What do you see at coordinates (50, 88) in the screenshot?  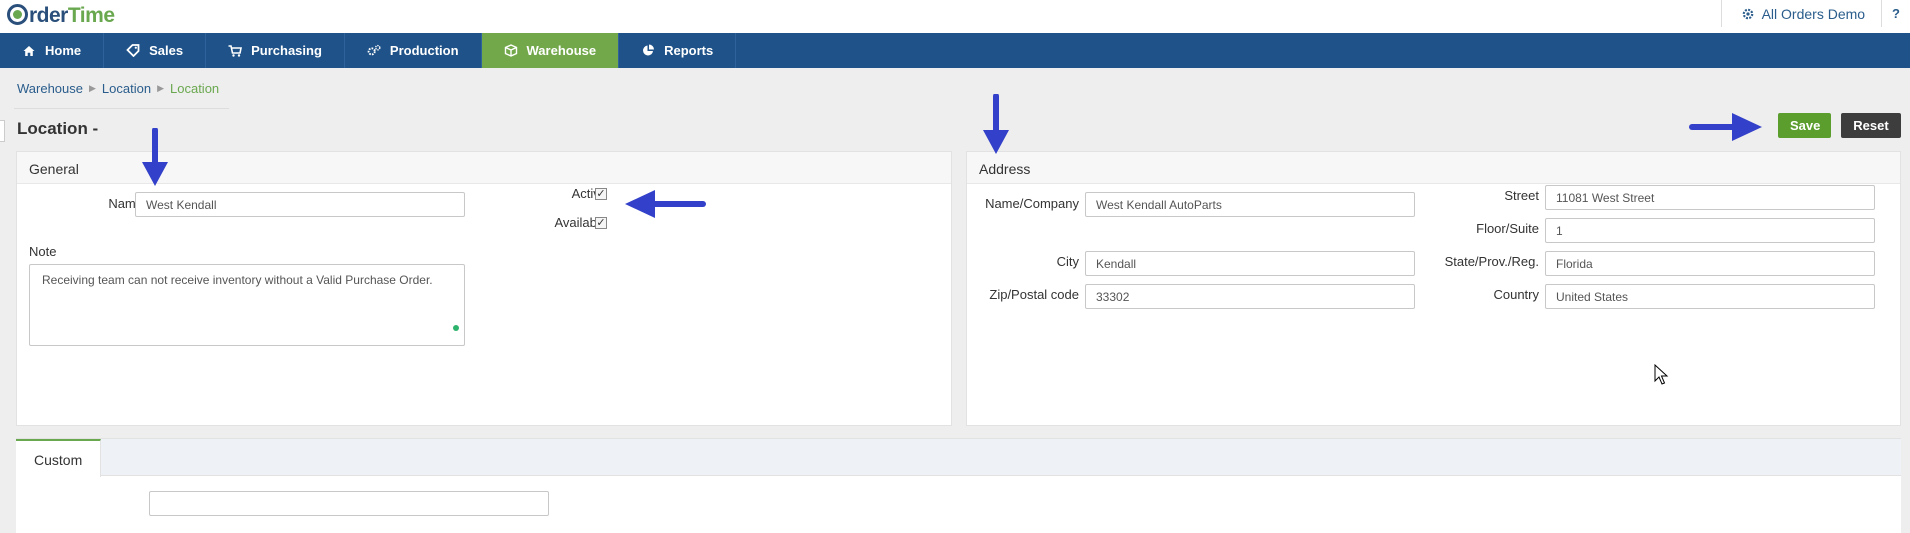 I see `breadcrumb-warehouse: Warehouse` at bounding box center [50, 88].